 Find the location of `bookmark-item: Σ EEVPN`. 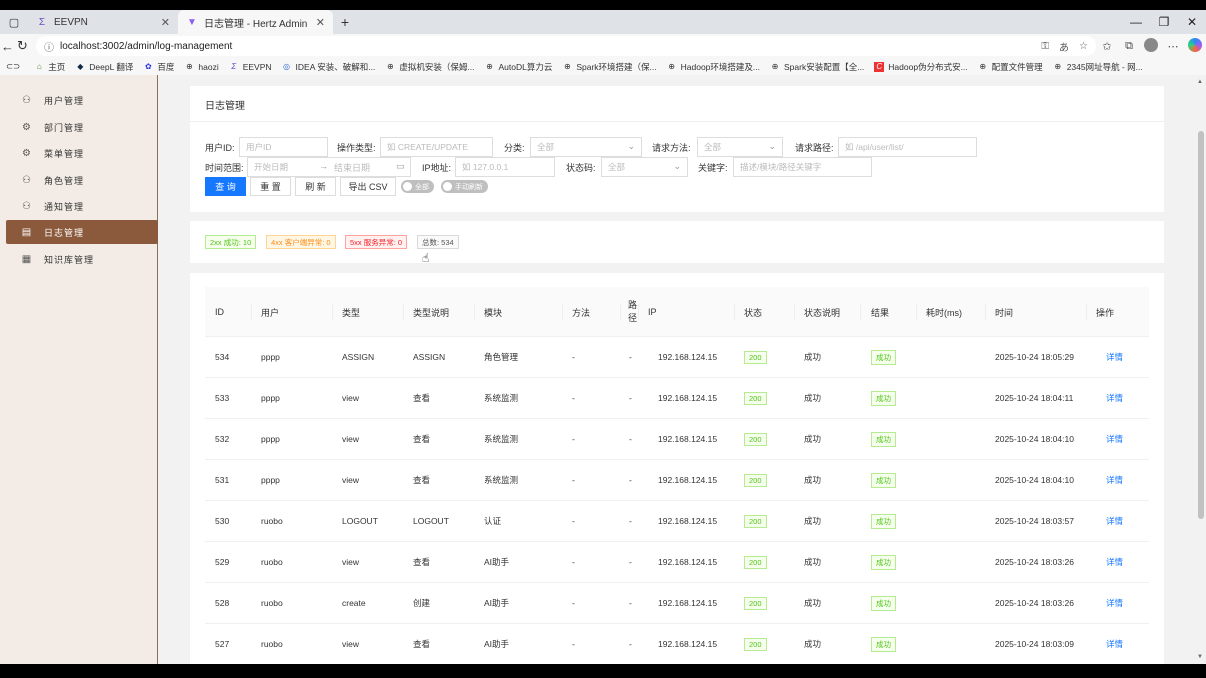

bookmark-item: Σ EEVPN is located at coordinates (250, 67).